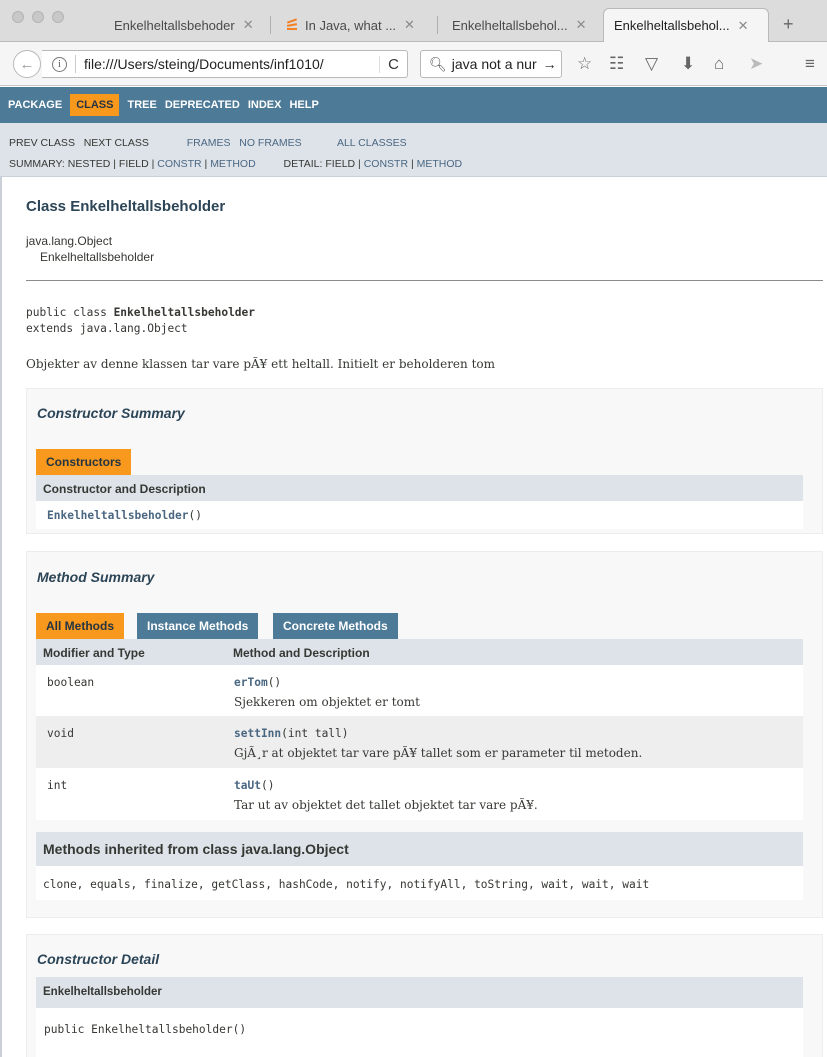 The width and height of the screenshot is (827, 1057). I want to click on summary-label: SUMMARY:, so click(37, 164).